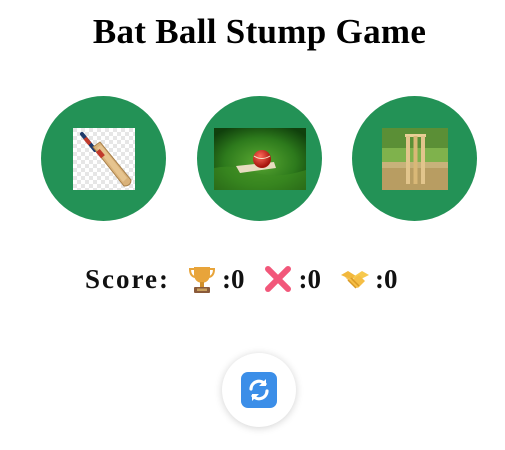  I want to click on page-title: Bat Ball Stump Game, so click(259, 31).